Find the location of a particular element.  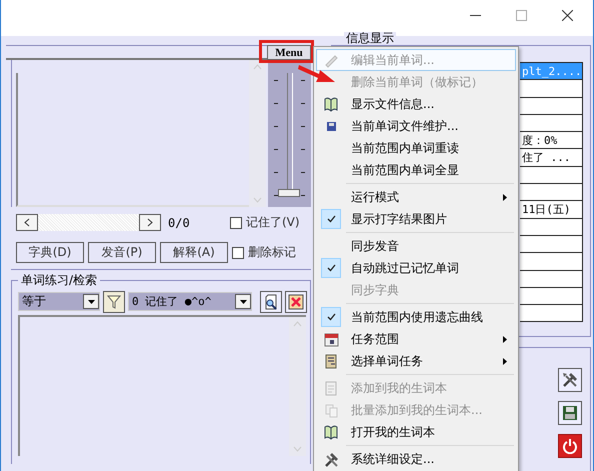

checkbox-label: 记住了(V) is located at coordinates (273, 222).